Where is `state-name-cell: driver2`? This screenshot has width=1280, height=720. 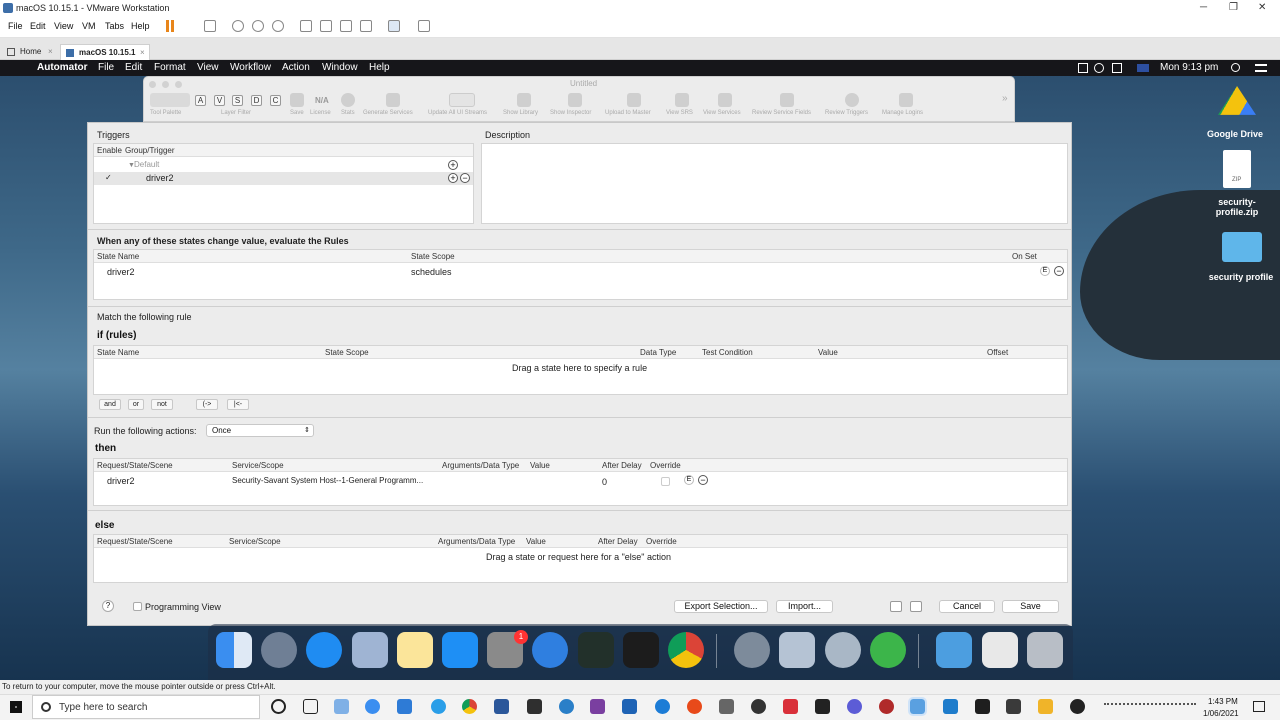
state-name-cell: driver2 is located at coordinates (121, 272).